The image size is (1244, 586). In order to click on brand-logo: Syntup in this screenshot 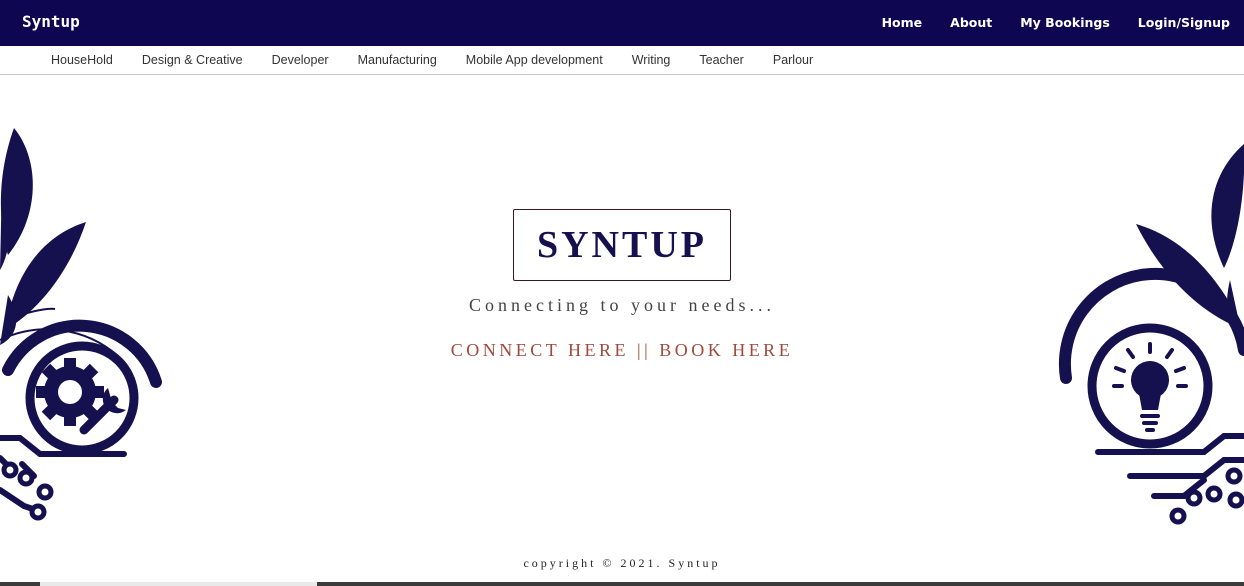, I will do `click(51, 21)`.